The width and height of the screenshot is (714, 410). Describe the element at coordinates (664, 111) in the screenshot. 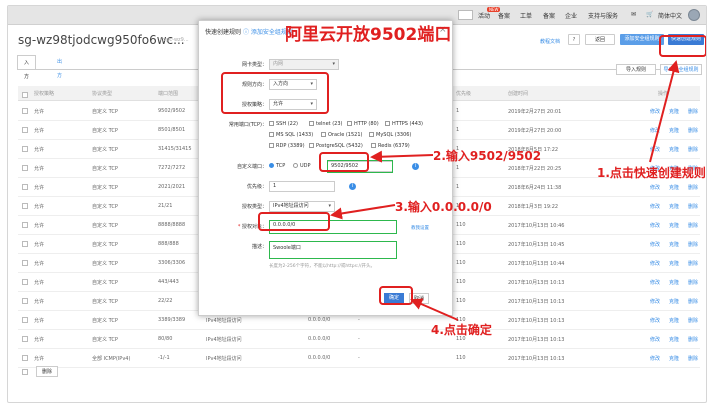

I see `arrow-step1` at that location.